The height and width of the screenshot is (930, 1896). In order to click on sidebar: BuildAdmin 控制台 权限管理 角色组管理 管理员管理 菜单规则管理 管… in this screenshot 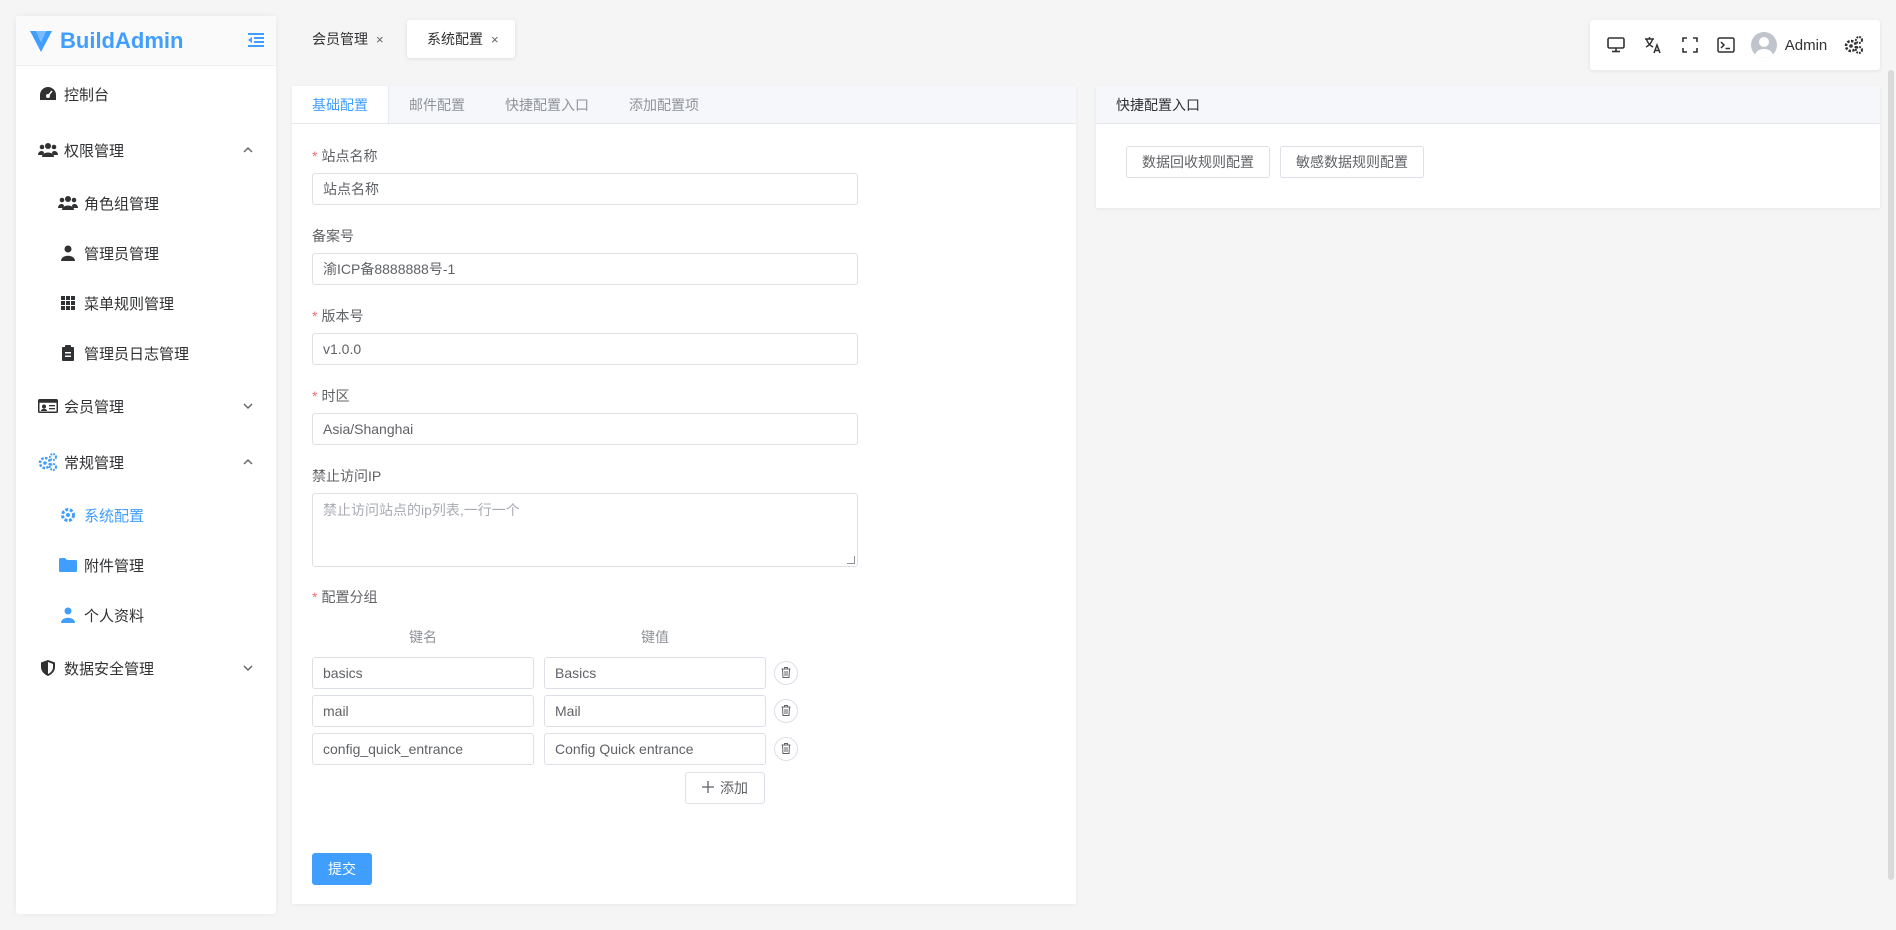, I will do `click(146, 465)`.